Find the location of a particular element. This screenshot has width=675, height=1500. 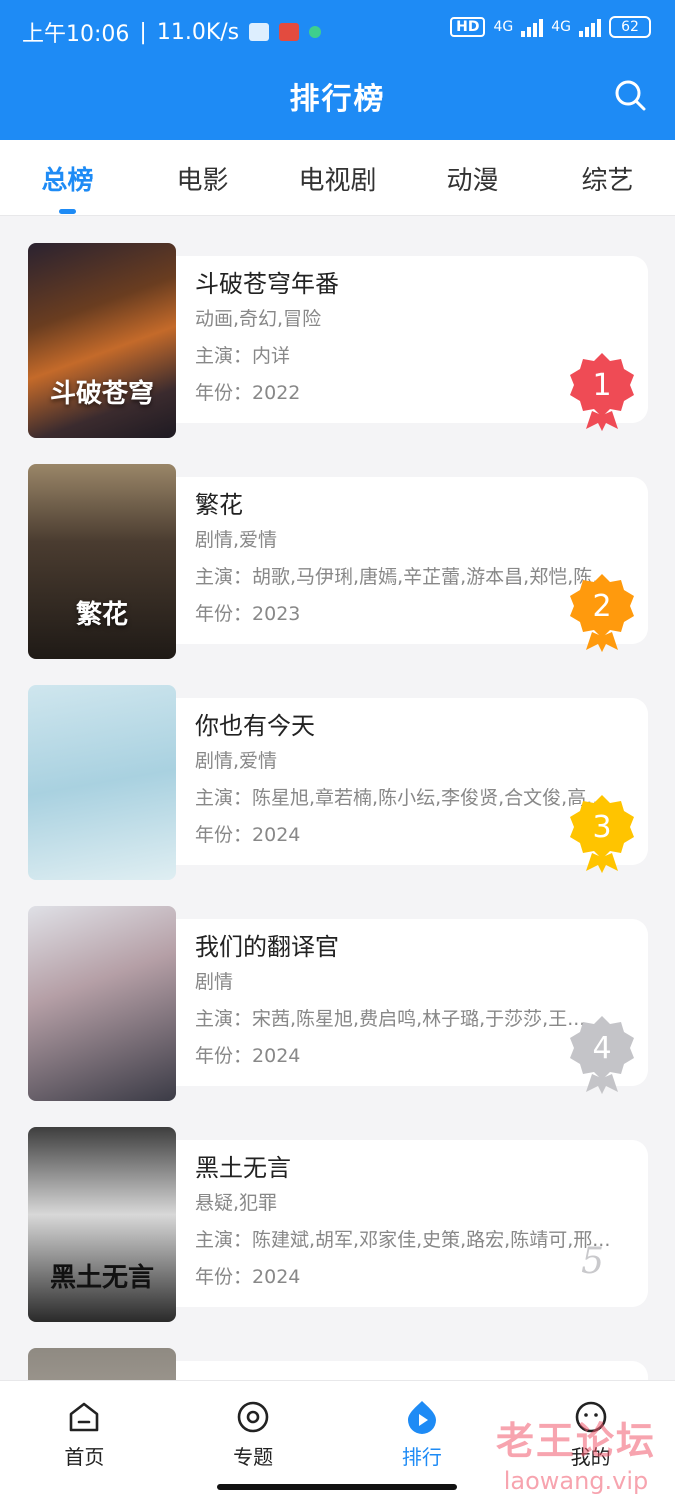

profile-icon is located at coordinates (590, 1417).